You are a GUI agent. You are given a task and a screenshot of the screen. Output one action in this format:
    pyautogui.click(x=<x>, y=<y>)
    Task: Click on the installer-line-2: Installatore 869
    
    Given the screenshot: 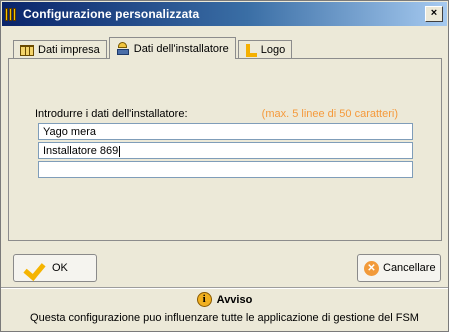 What is the action you would take?
    pyautogui.click(x=225, y=150)
    